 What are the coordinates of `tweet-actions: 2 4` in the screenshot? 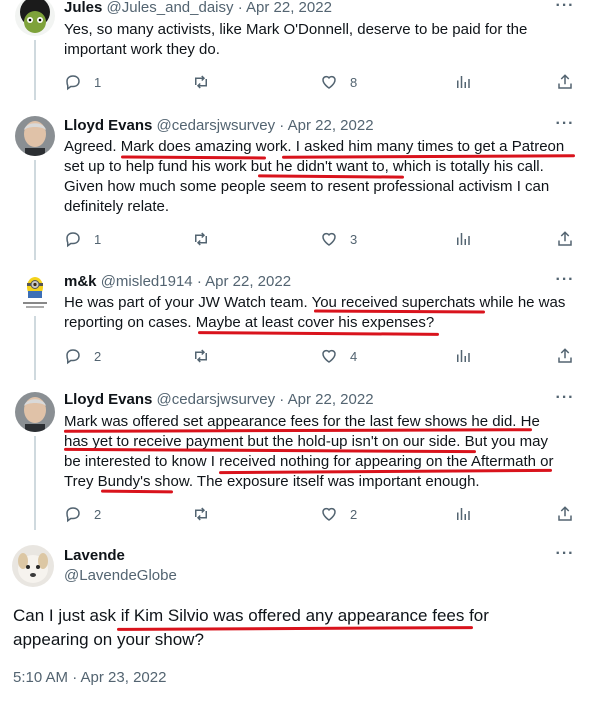 It's located at (320, 356).